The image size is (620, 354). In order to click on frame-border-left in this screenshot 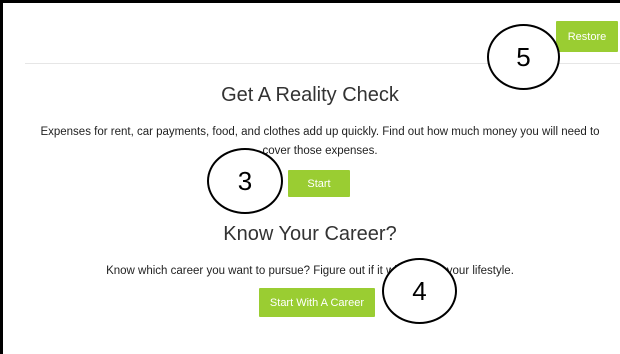, I will do `click(1, 177)`.